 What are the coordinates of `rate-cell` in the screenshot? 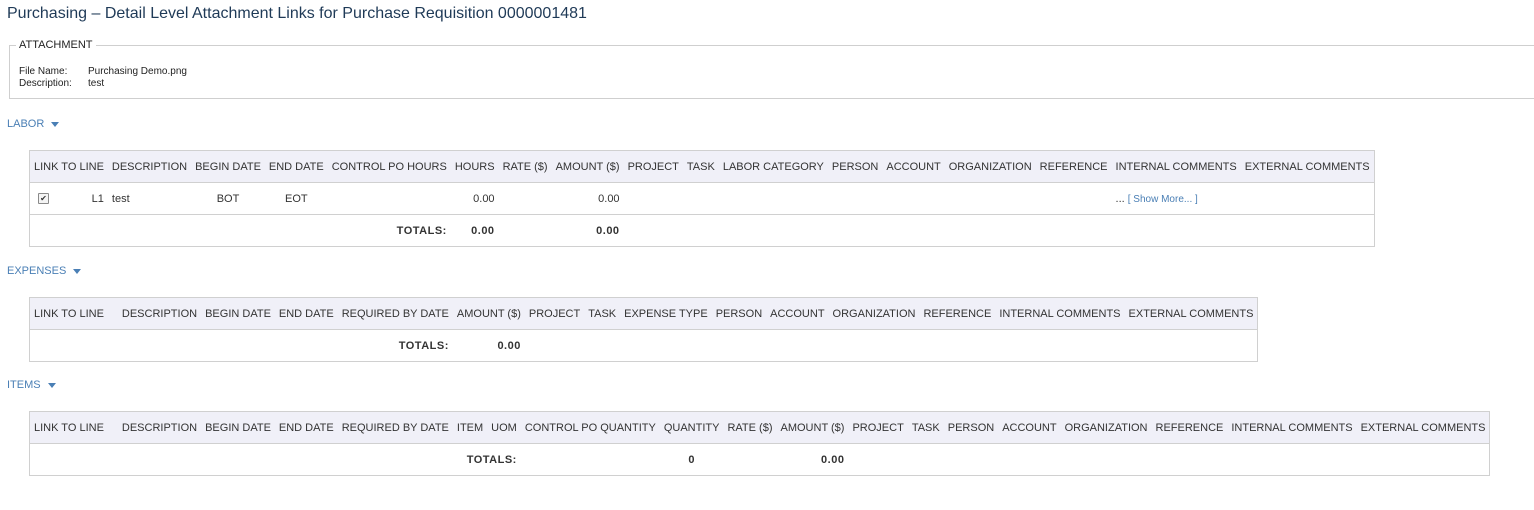 It's located at (525, 198).